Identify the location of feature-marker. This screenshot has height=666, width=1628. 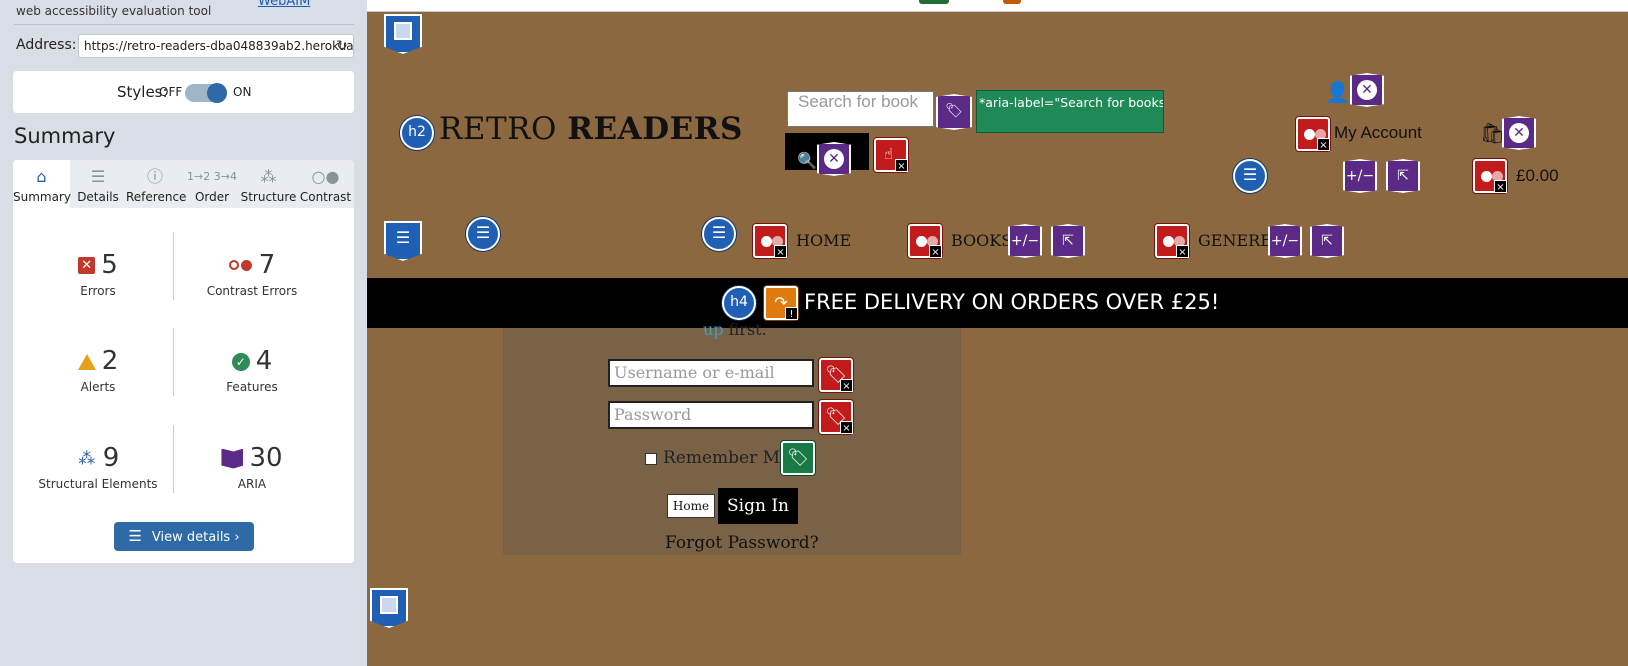
(934, 2).